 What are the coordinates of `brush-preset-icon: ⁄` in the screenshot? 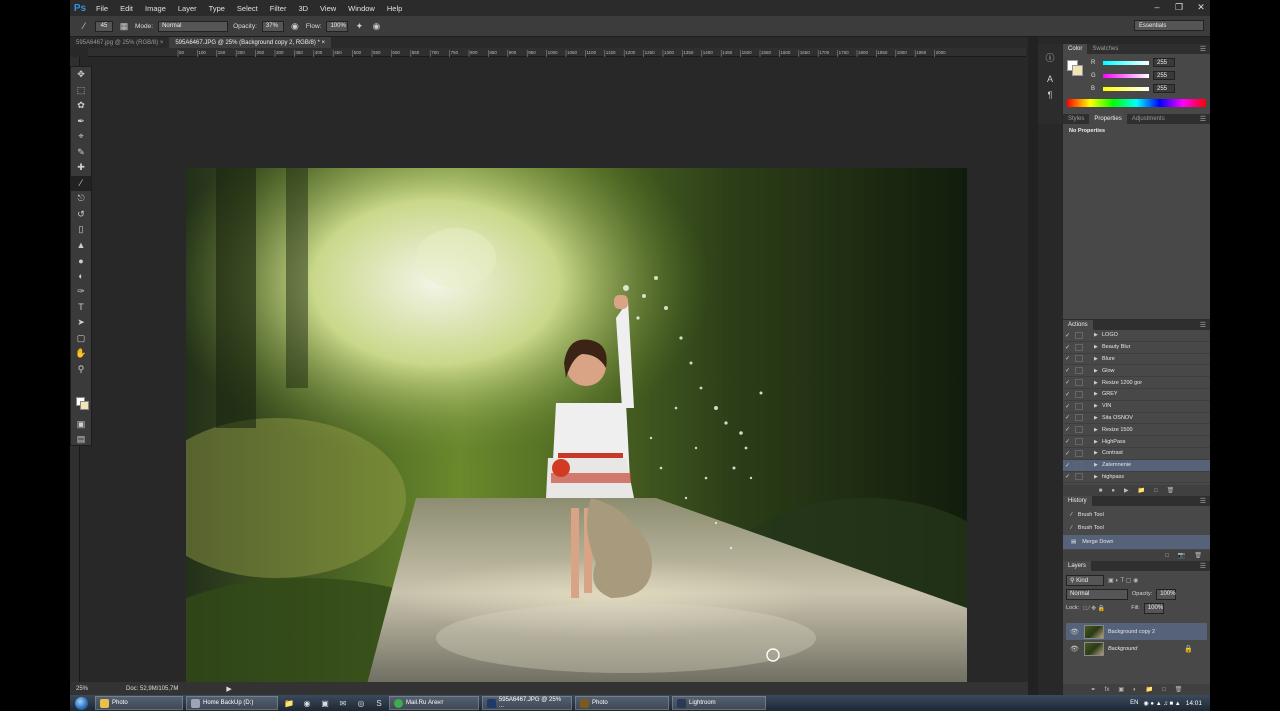 It's located at (84, 26).